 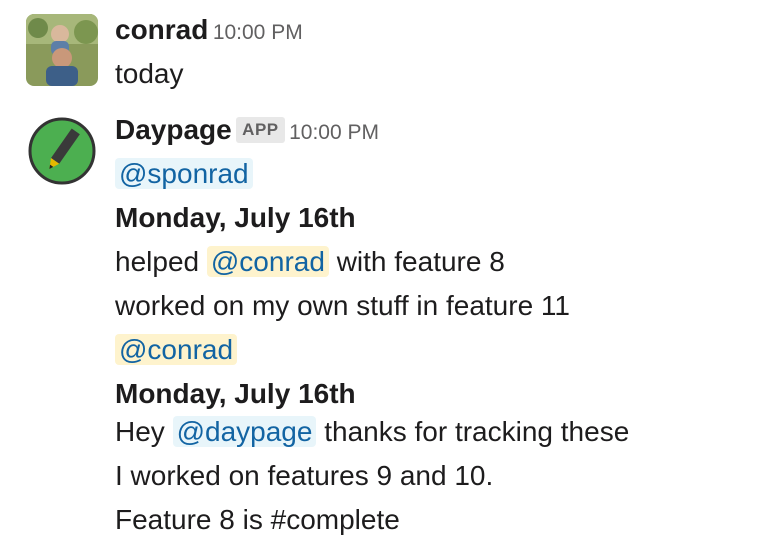 I want to click on app-avatar, so click(x=62, y=151).